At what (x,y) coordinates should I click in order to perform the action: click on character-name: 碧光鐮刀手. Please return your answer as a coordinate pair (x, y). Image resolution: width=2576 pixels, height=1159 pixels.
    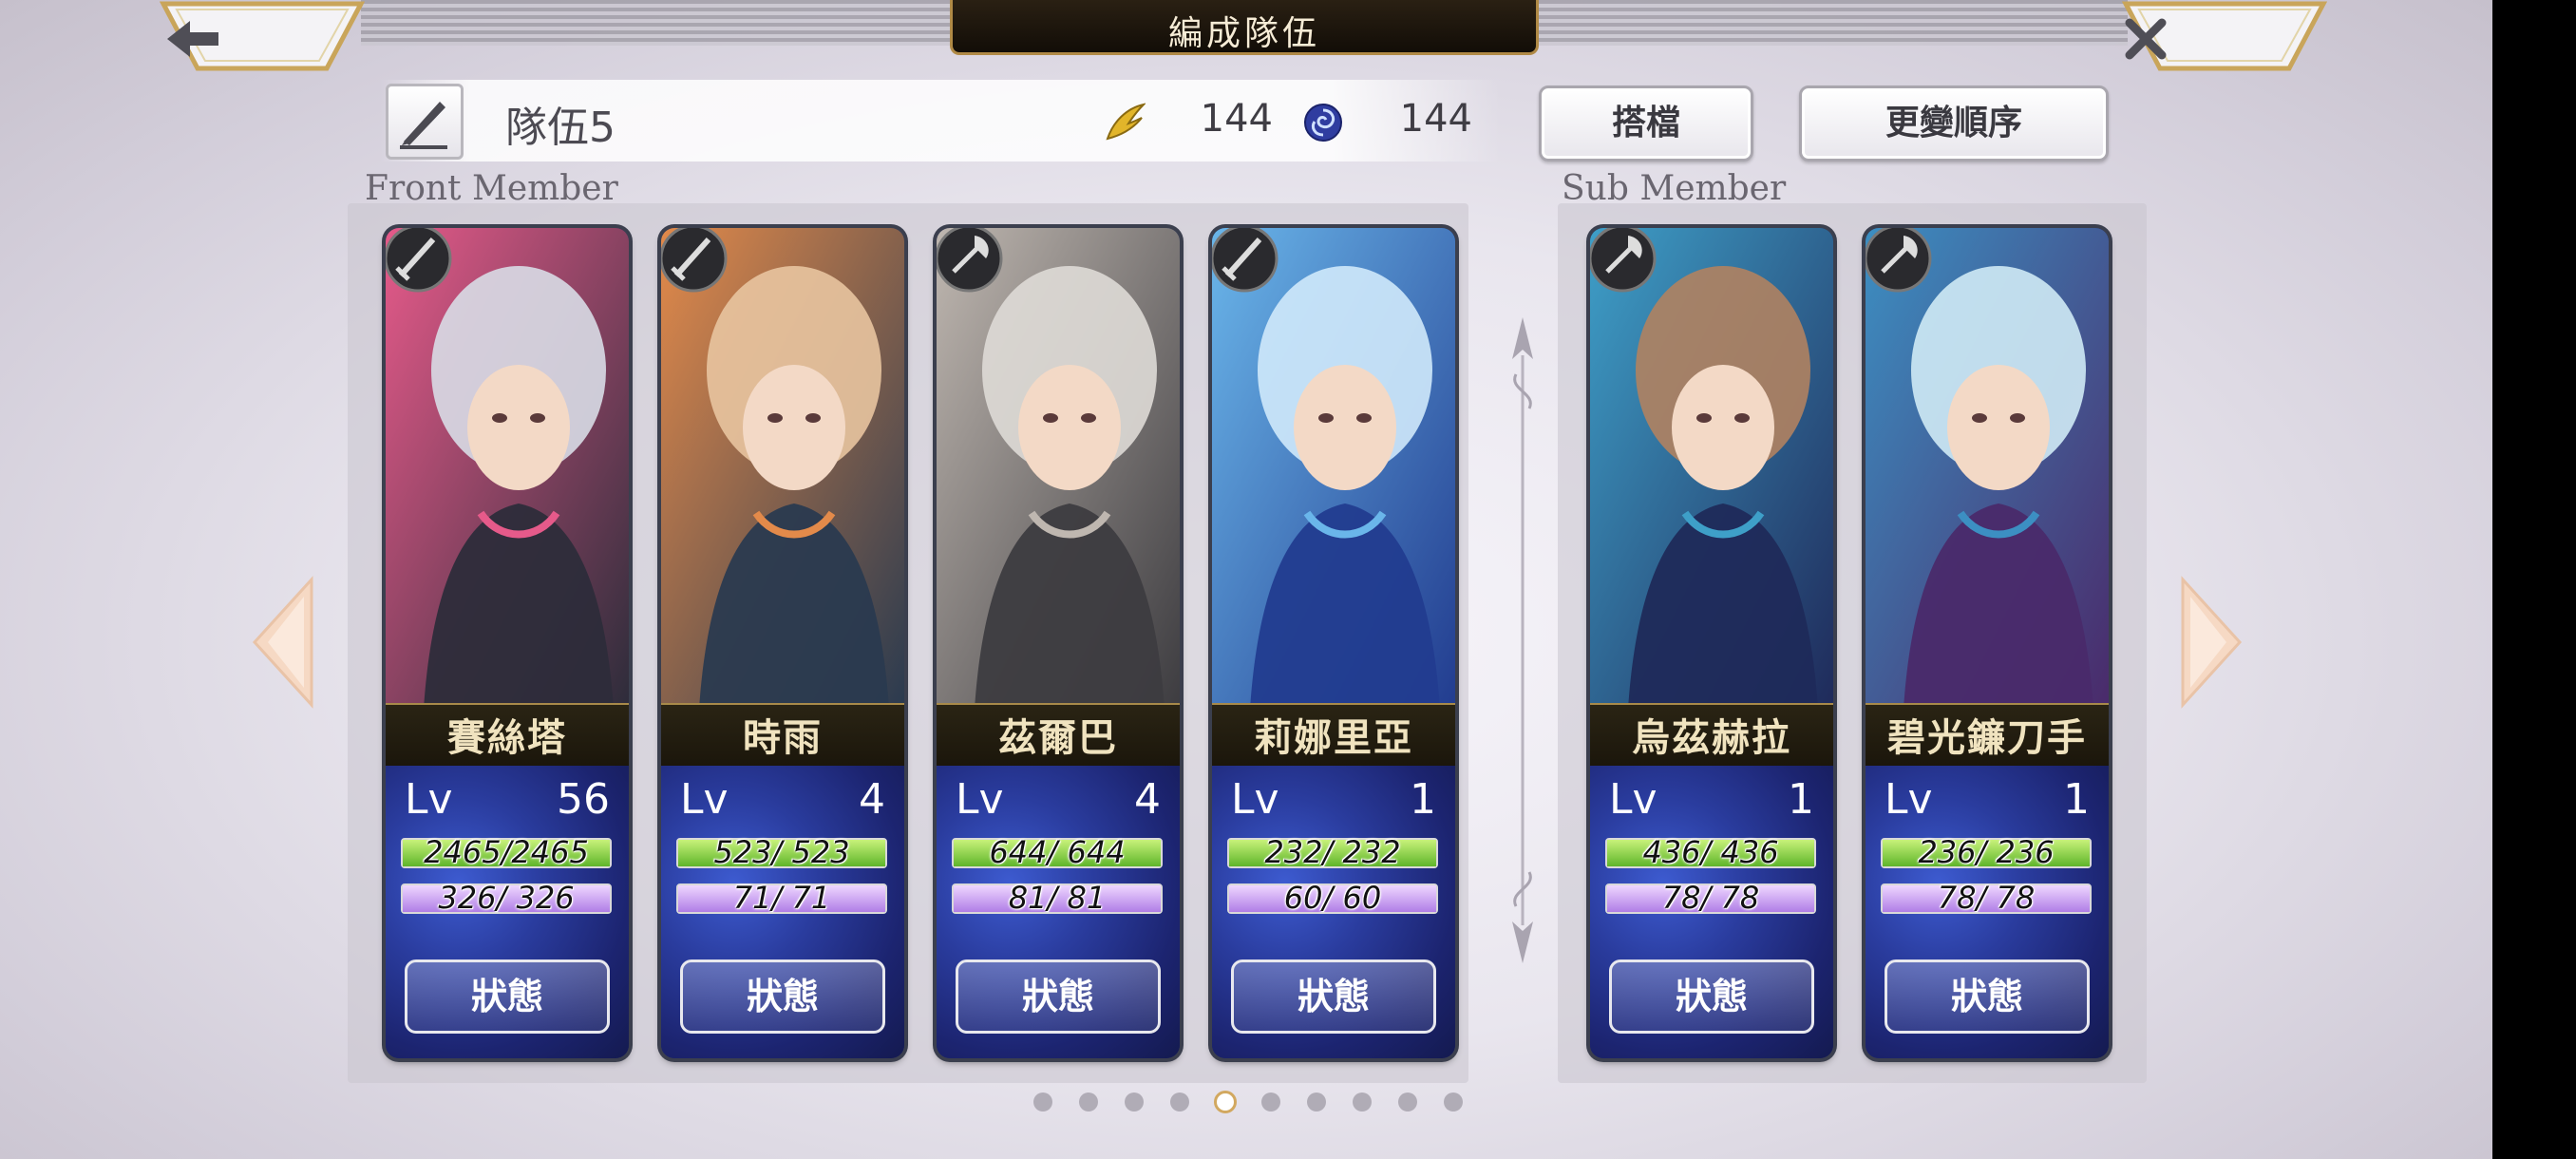
    Looking at the image, I should click on (1987, 737).